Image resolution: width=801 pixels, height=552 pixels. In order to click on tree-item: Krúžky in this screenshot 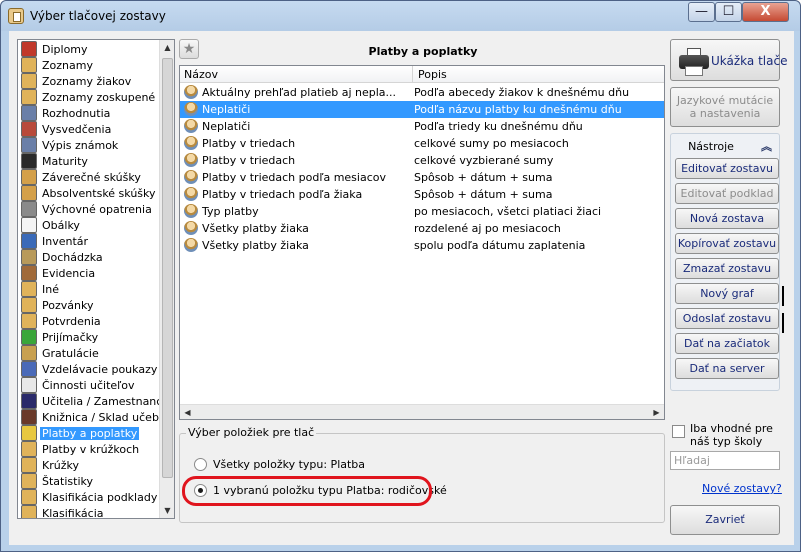, I will do `click(51, 465)`.